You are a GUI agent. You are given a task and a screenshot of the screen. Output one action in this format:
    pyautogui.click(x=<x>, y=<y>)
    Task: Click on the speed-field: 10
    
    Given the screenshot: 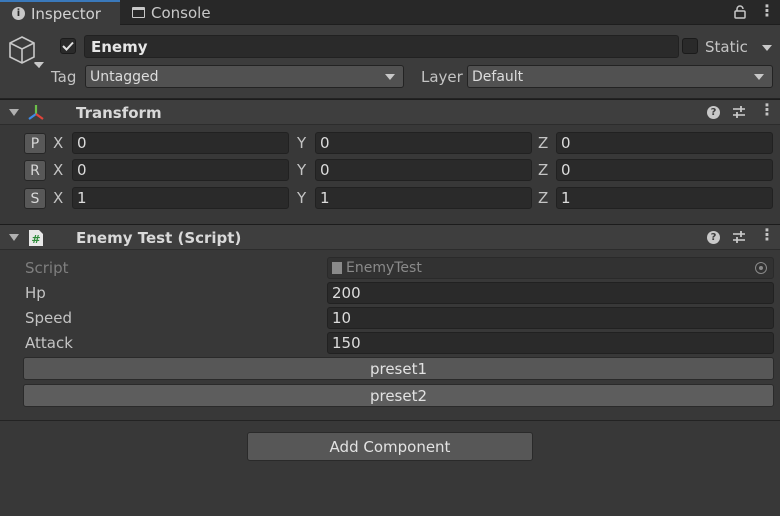 What is the action you would take?
    pyautogui.click(x=550, y=318)
    